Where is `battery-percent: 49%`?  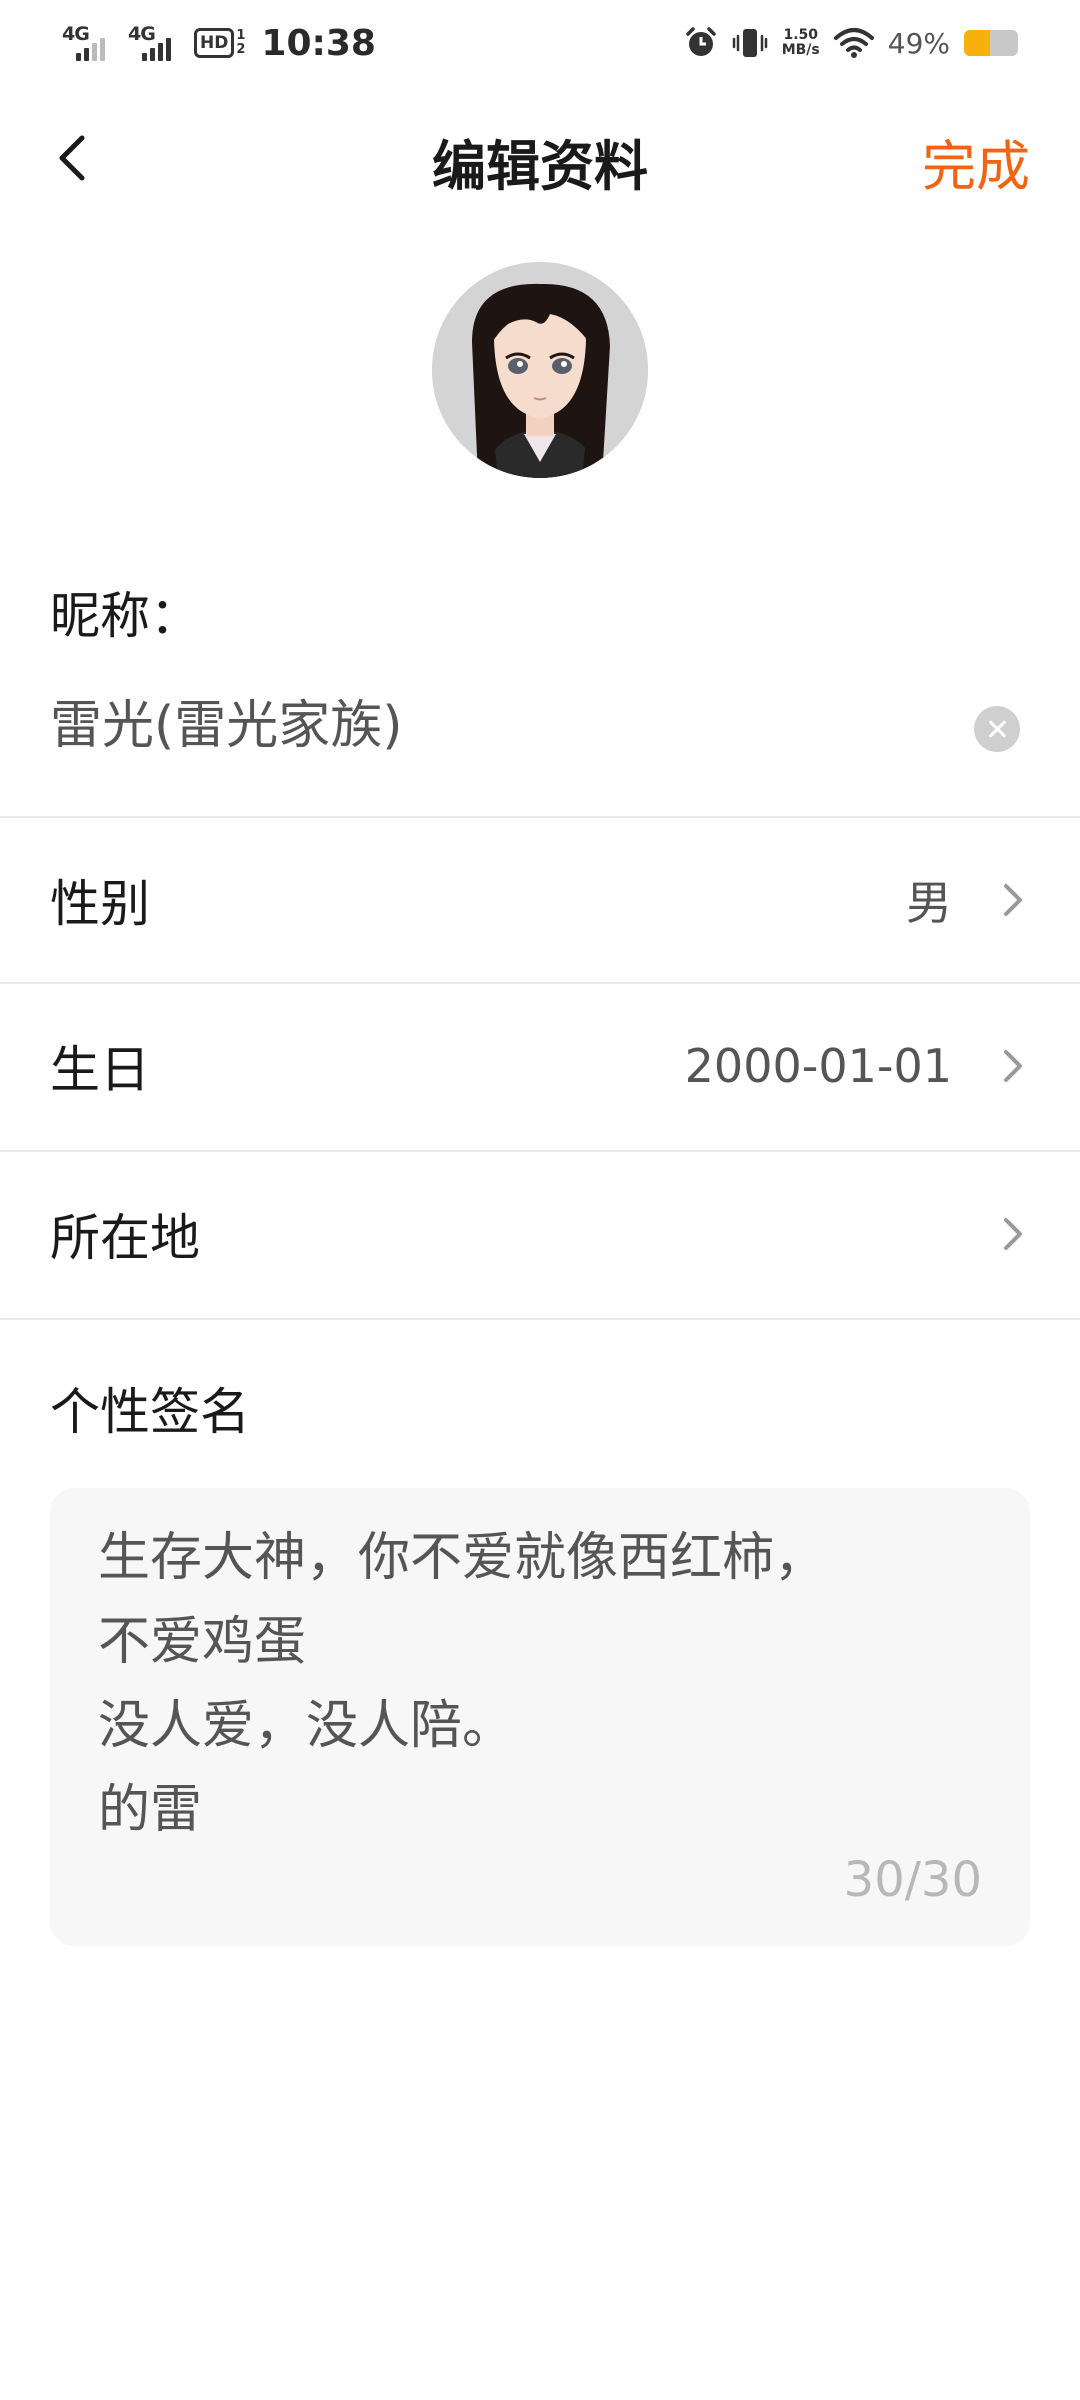 battery-percent: 49% is located at coordinates (918, 43).